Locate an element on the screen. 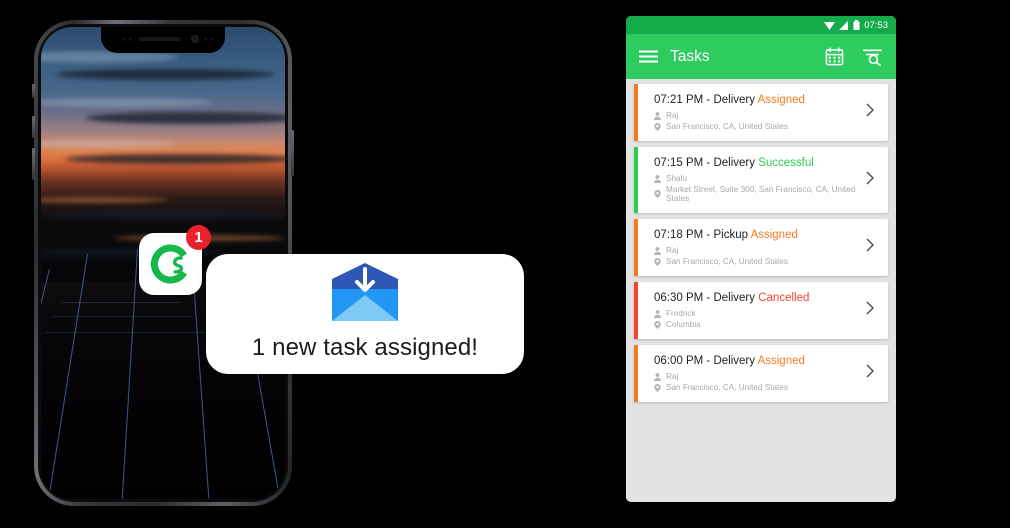 The width and height of the screenshot is (1010, 528). task-title: 06:30 PM - Delivery Cancelled is located at coordinates (757, 298).